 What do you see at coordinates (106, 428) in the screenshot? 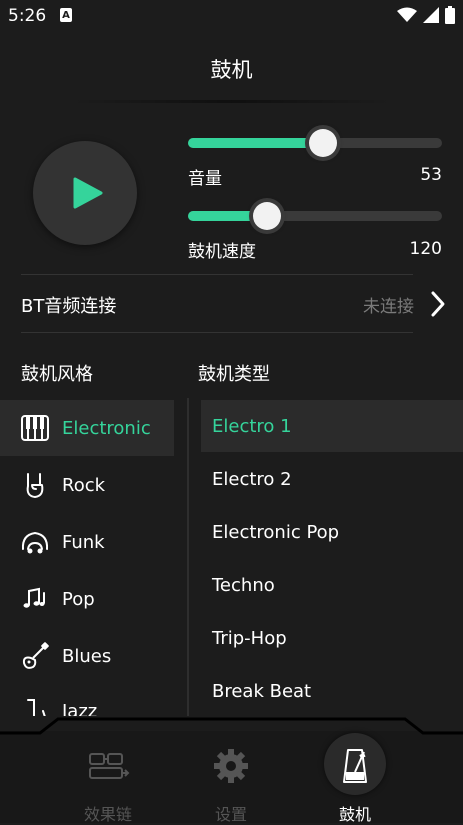
I see `style-item-label: Electronic` at bounding box center [106, 428].